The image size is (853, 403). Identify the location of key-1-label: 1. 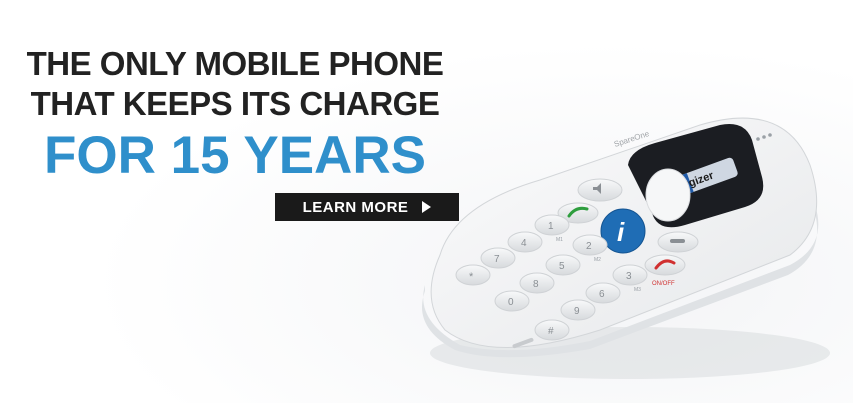
(551, 226).